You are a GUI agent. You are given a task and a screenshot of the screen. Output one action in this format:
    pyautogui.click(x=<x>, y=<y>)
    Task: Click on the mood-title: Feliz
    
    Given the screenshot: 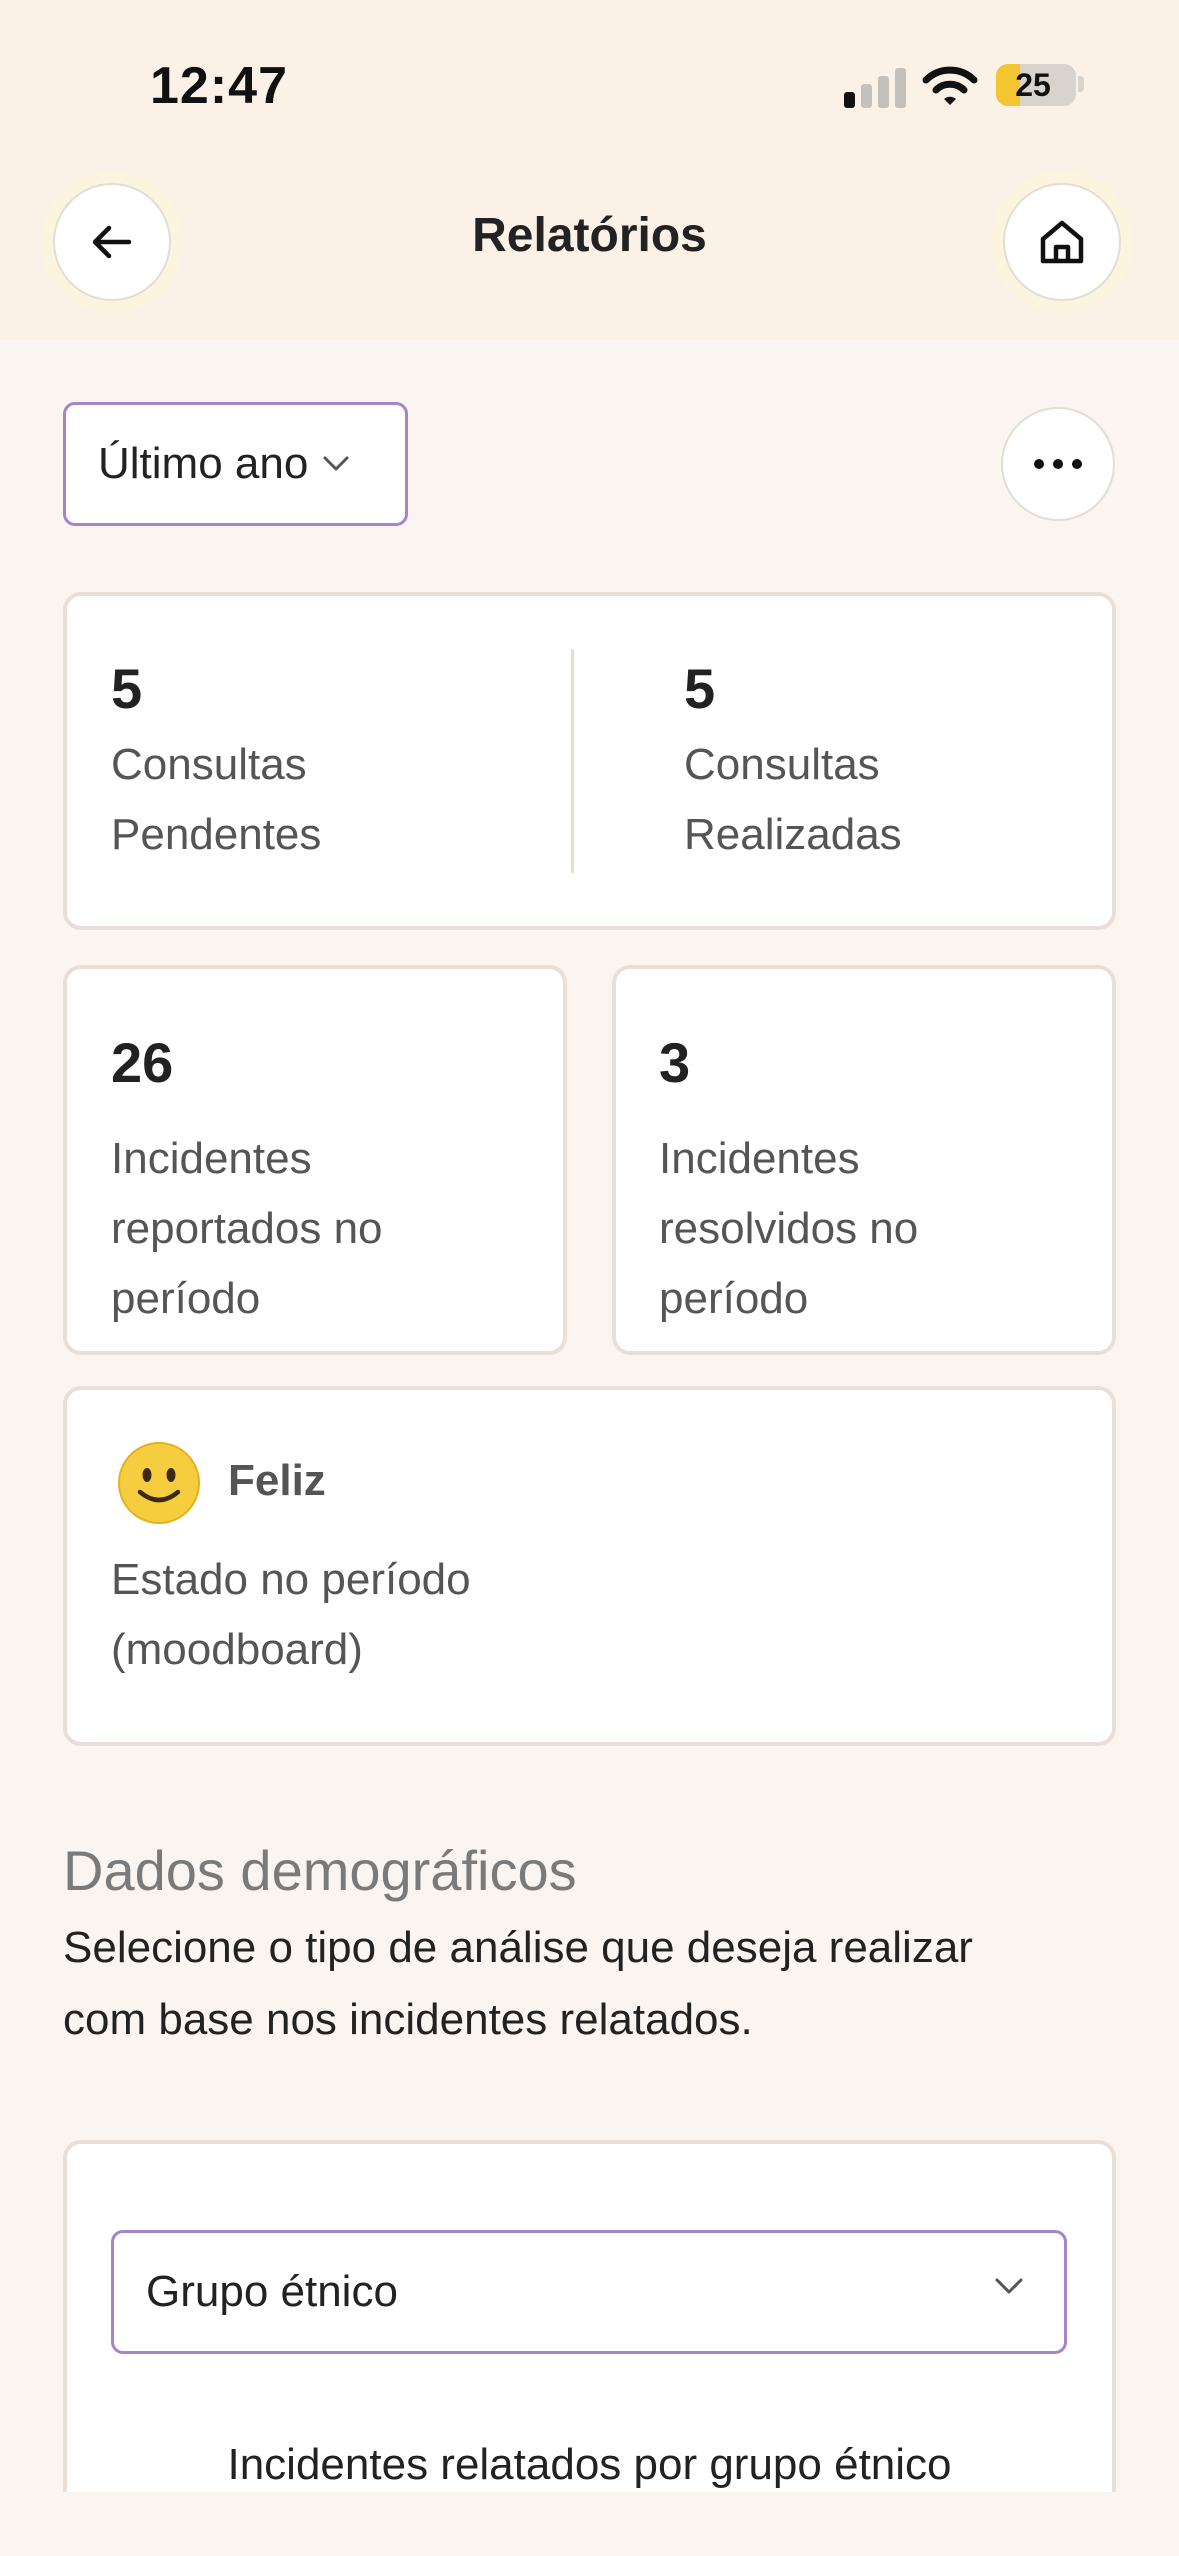 What is the action you would take?
    pyautogui.click(x=277, y=1480)
    